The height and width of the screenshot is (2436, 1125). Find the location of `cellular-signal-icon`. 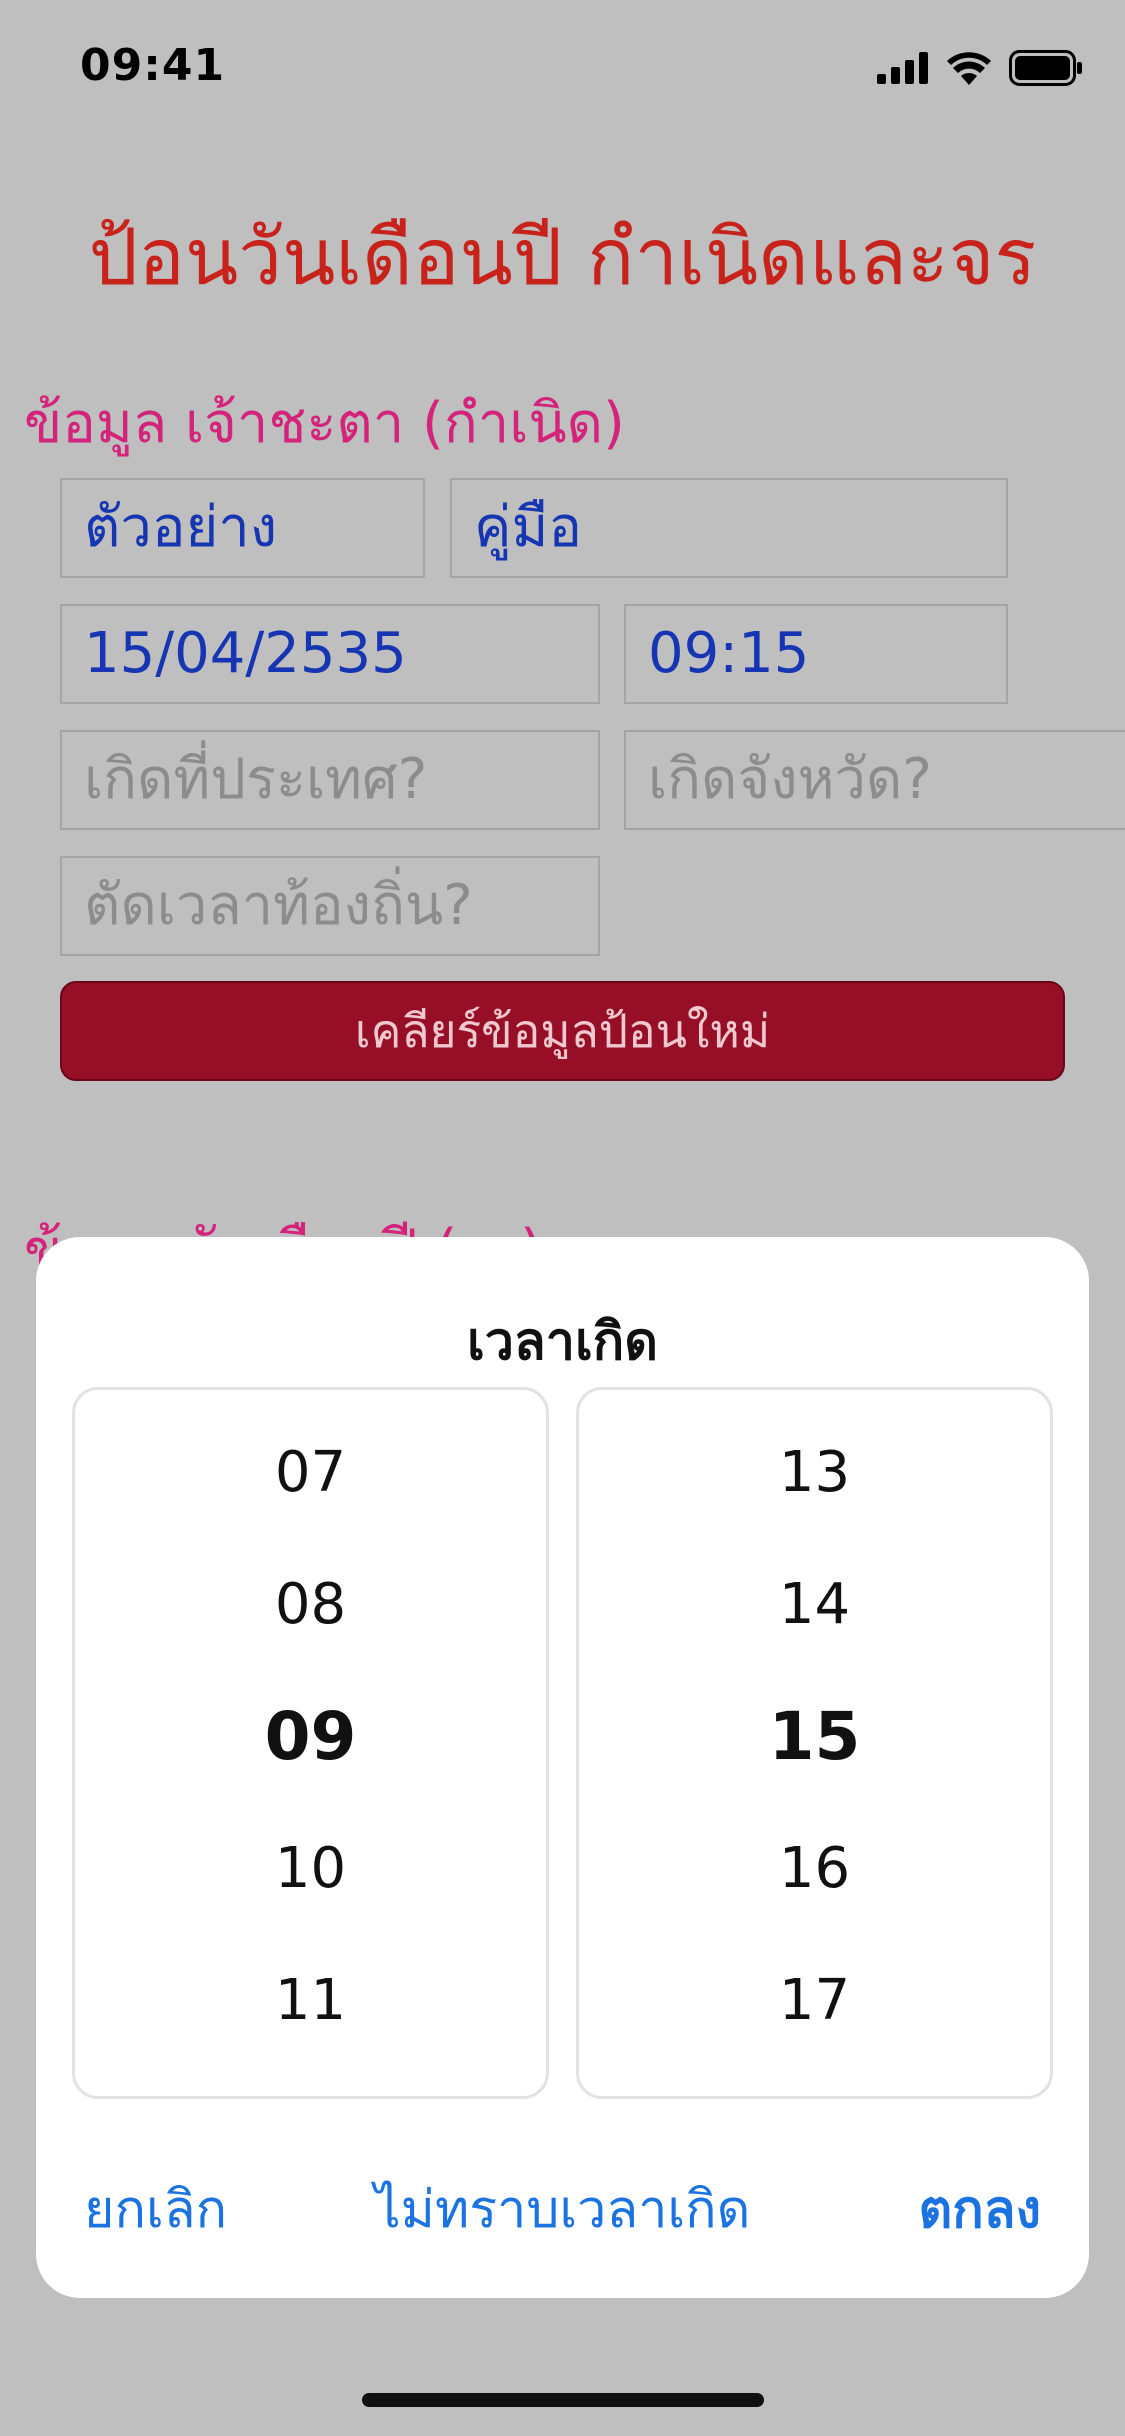

cellular-signal-icon is located at coordinates (902, 68).